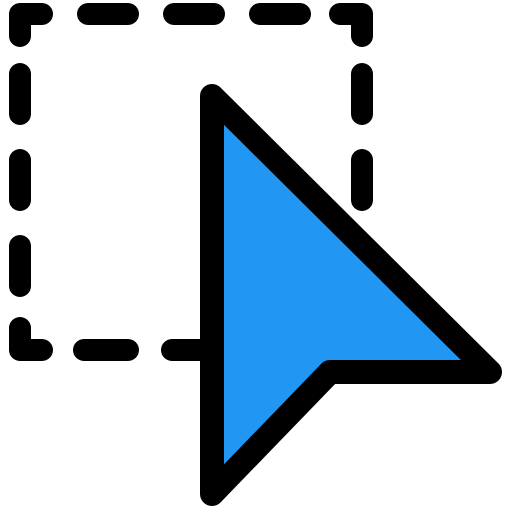 The height and width of the screenshot is (512, 512). What do you see at coordinates (351, 25) in the screenshot?
I see `selection-corner-top-right` at bounding box center [351, 25].